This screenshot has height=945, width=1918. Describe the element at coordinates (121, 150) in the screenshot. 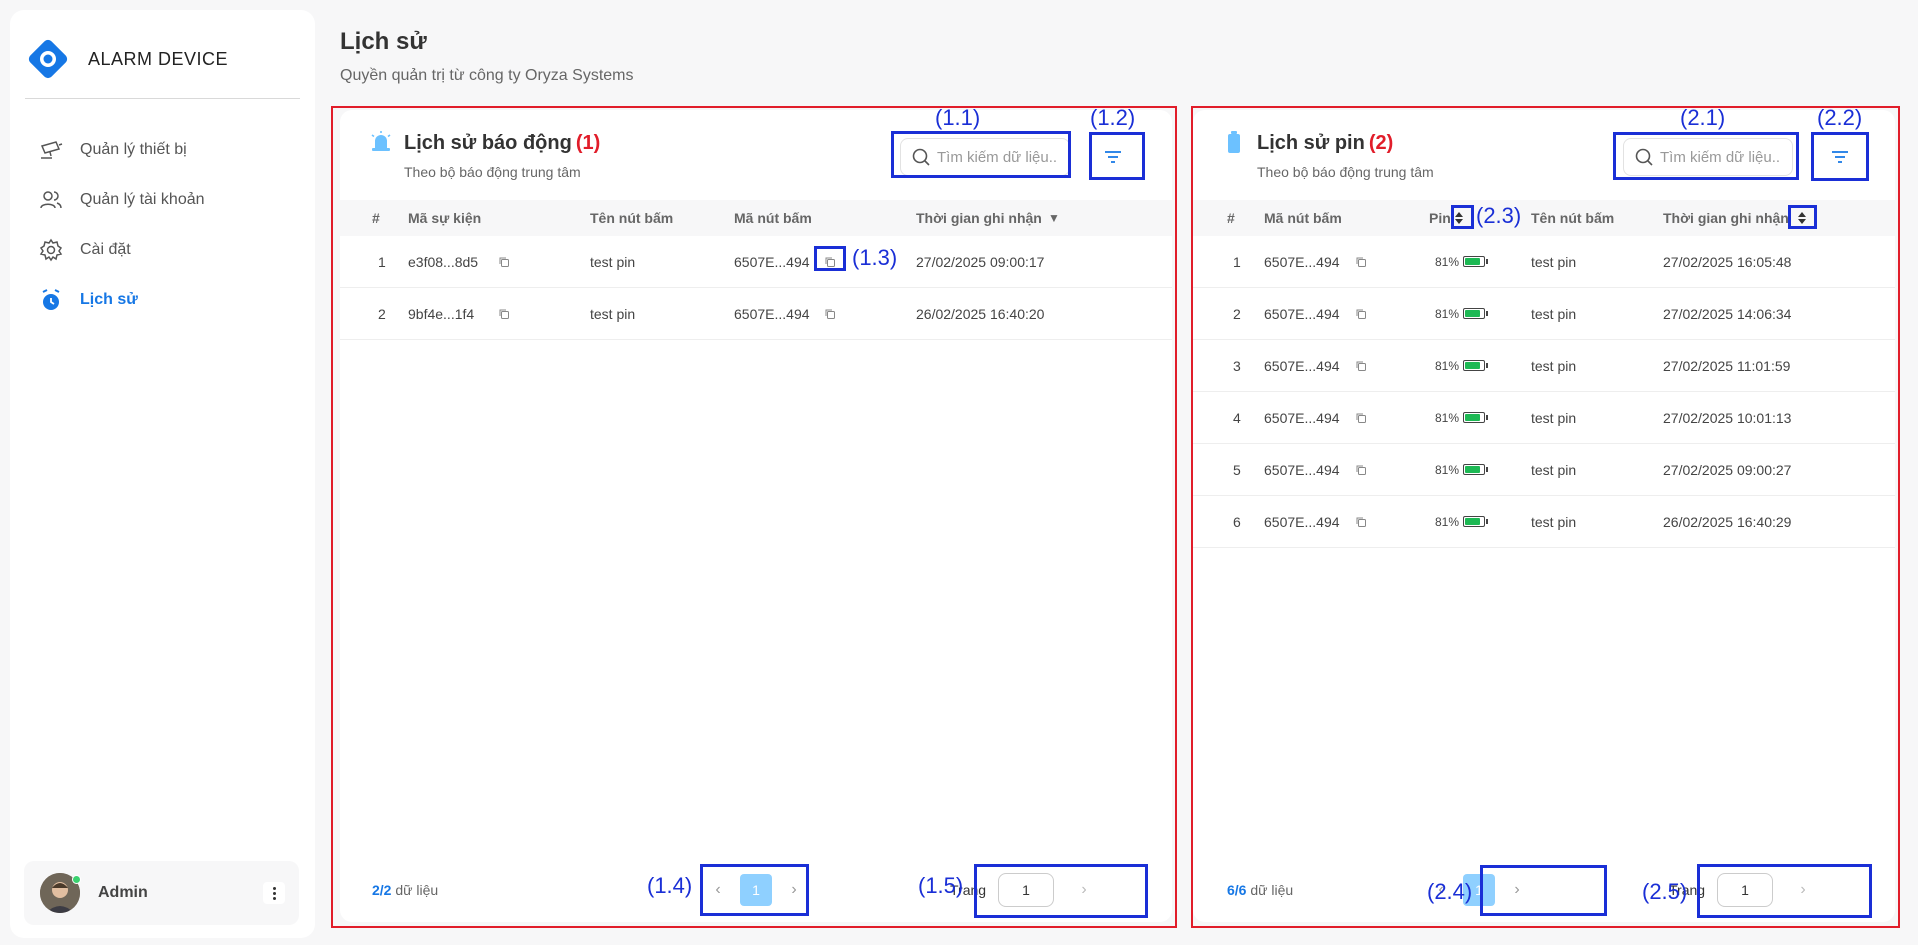

I see `sidebar-item-devices: Quản lý thiết bị` at that location.